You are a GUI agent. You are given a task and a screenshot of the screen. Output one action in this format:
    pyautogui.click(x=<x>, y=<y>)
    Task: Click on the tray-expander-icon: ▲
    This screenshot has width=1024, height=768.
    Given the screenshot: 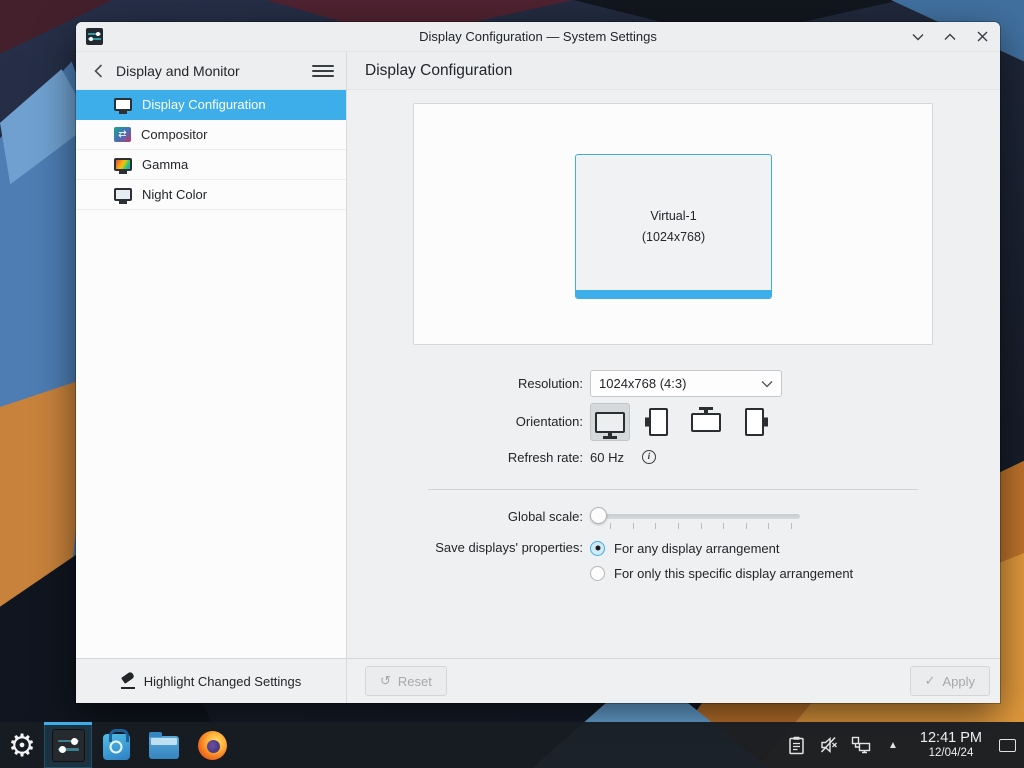 What is the action you would take?
    pyautogui.click(x=893, y=745)
    